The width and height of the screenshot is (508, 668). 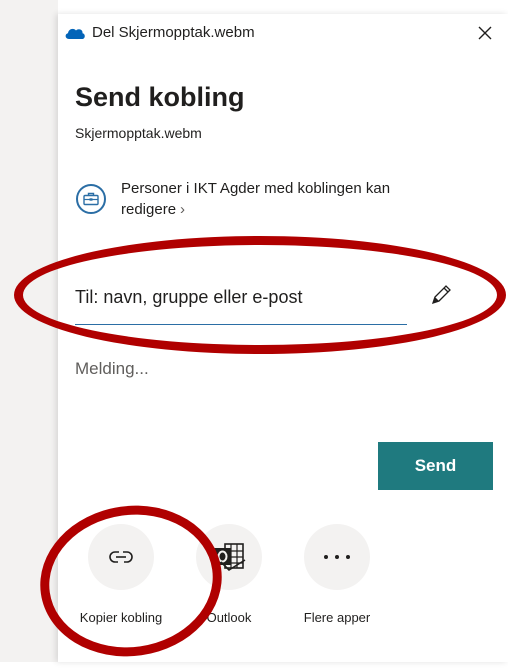 I want to click on close-icon, so click(x=485, y=33).